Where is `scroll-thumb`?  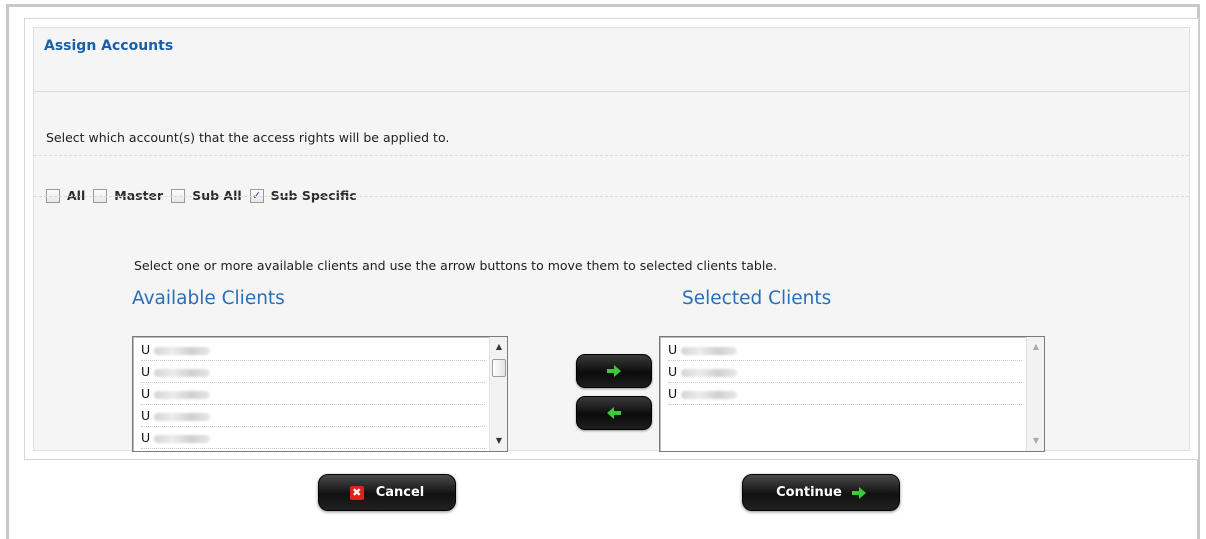
scroll-thumb is located at coordinates (499, 368).